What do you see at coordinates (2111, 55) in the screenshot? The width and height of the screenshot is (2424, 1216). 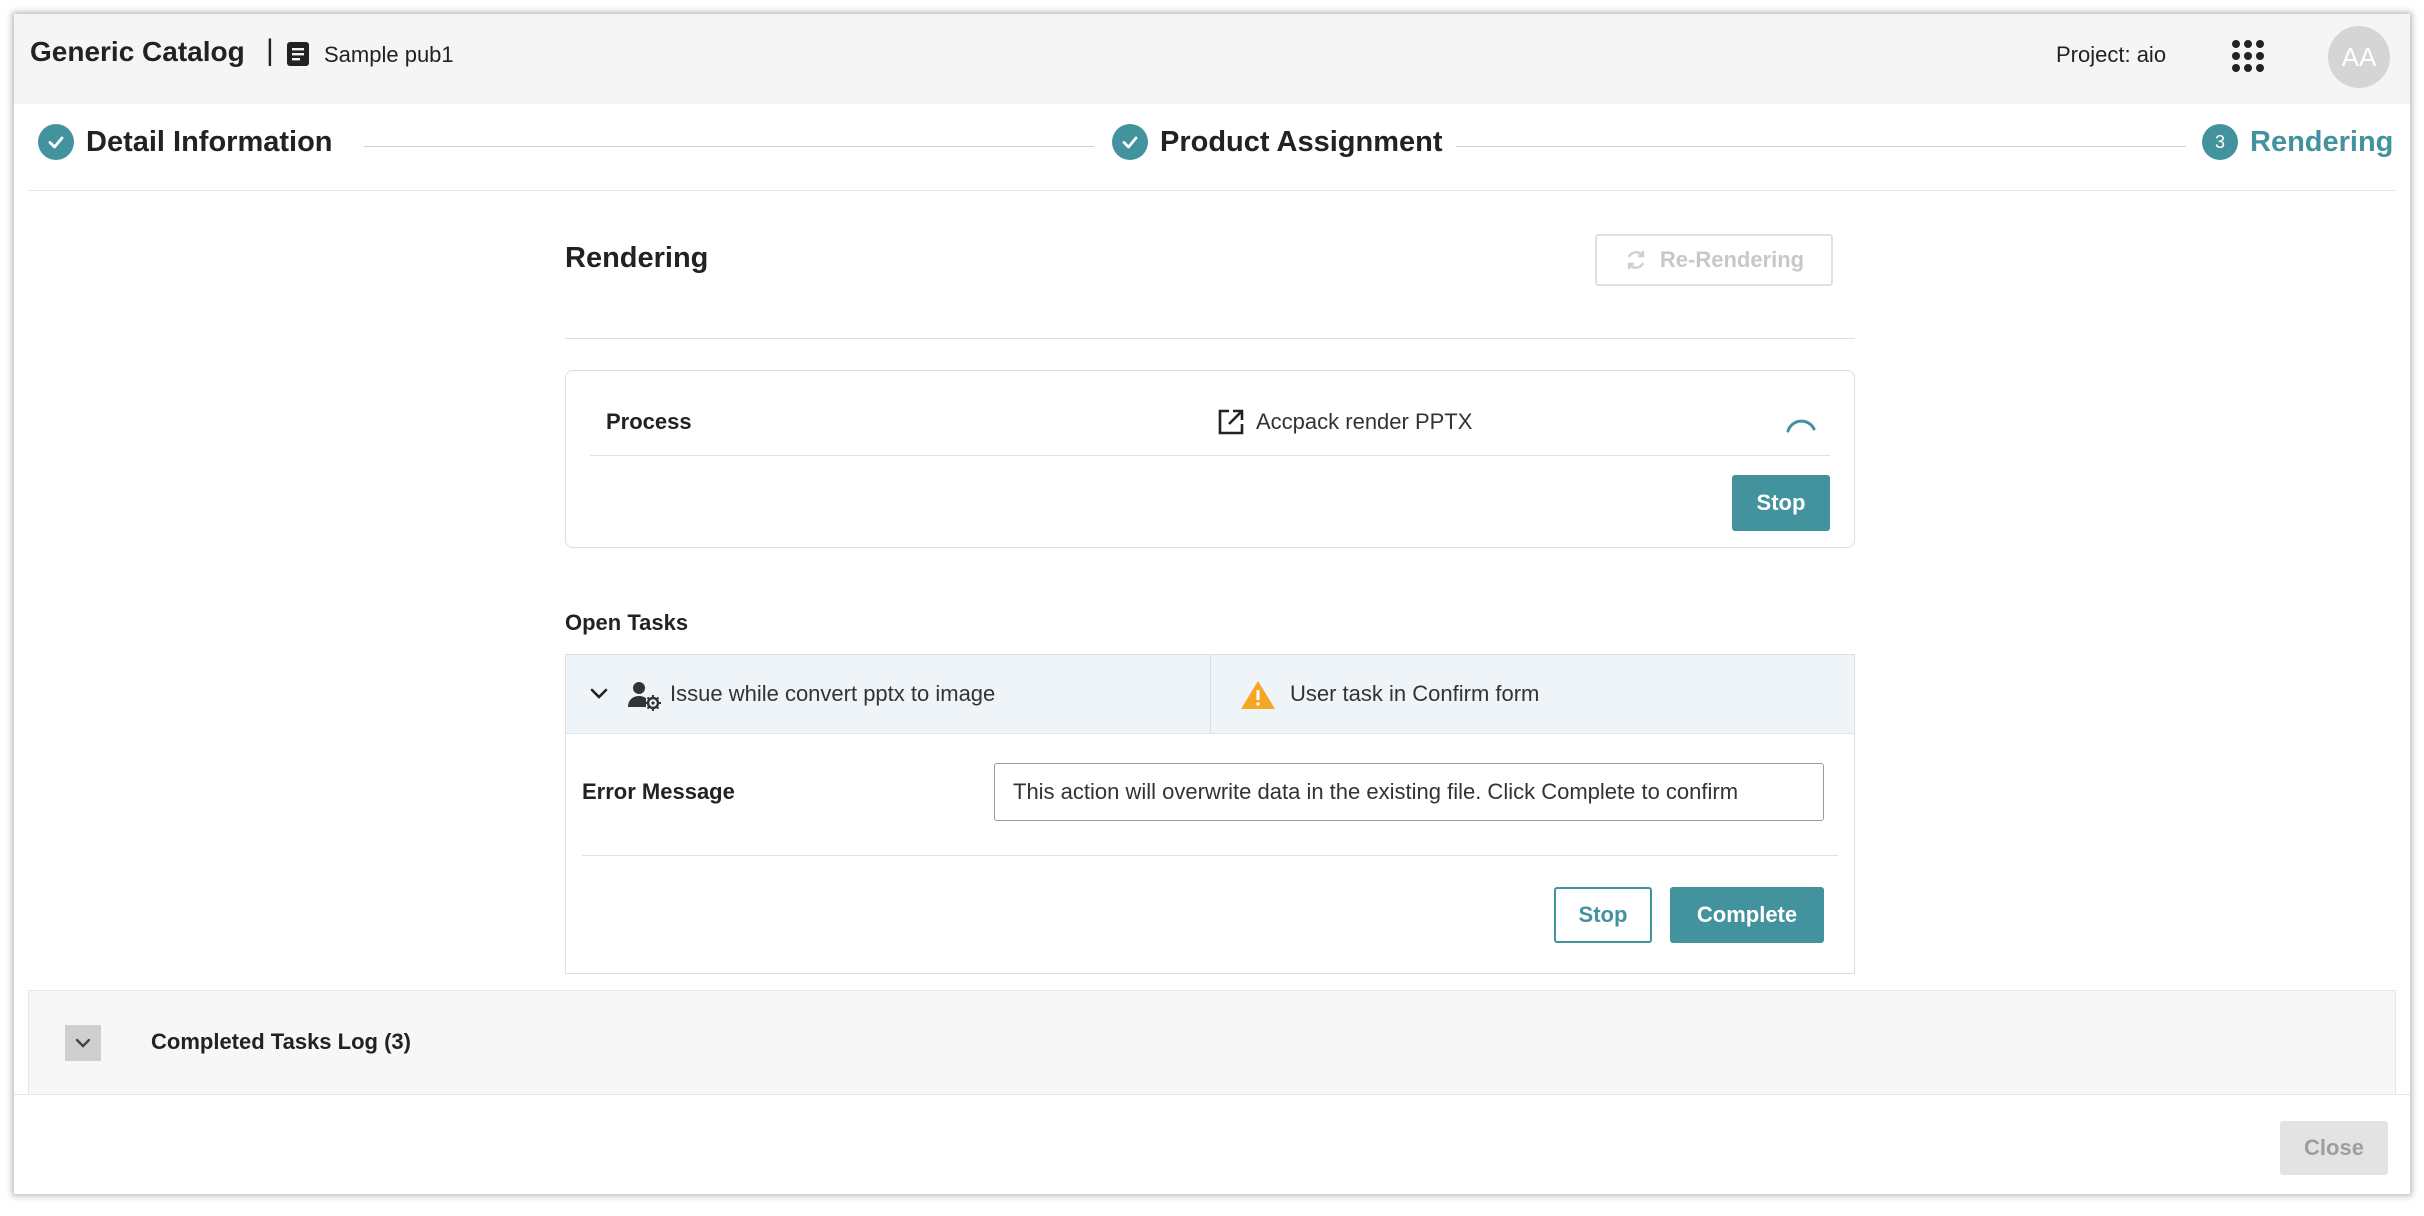 I see `project-label: Project: aio` at bounding box center [2111, 55].